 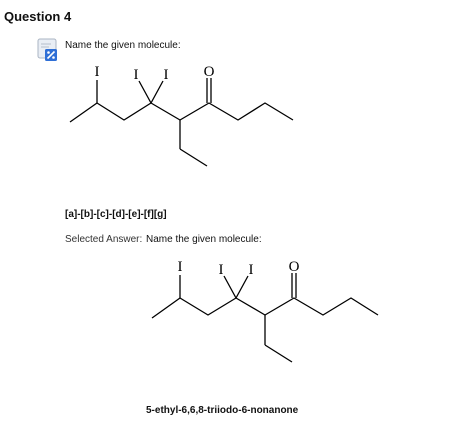 I want to click on selected-answer-label: Selected Answer:, so click(x=104, y=239).